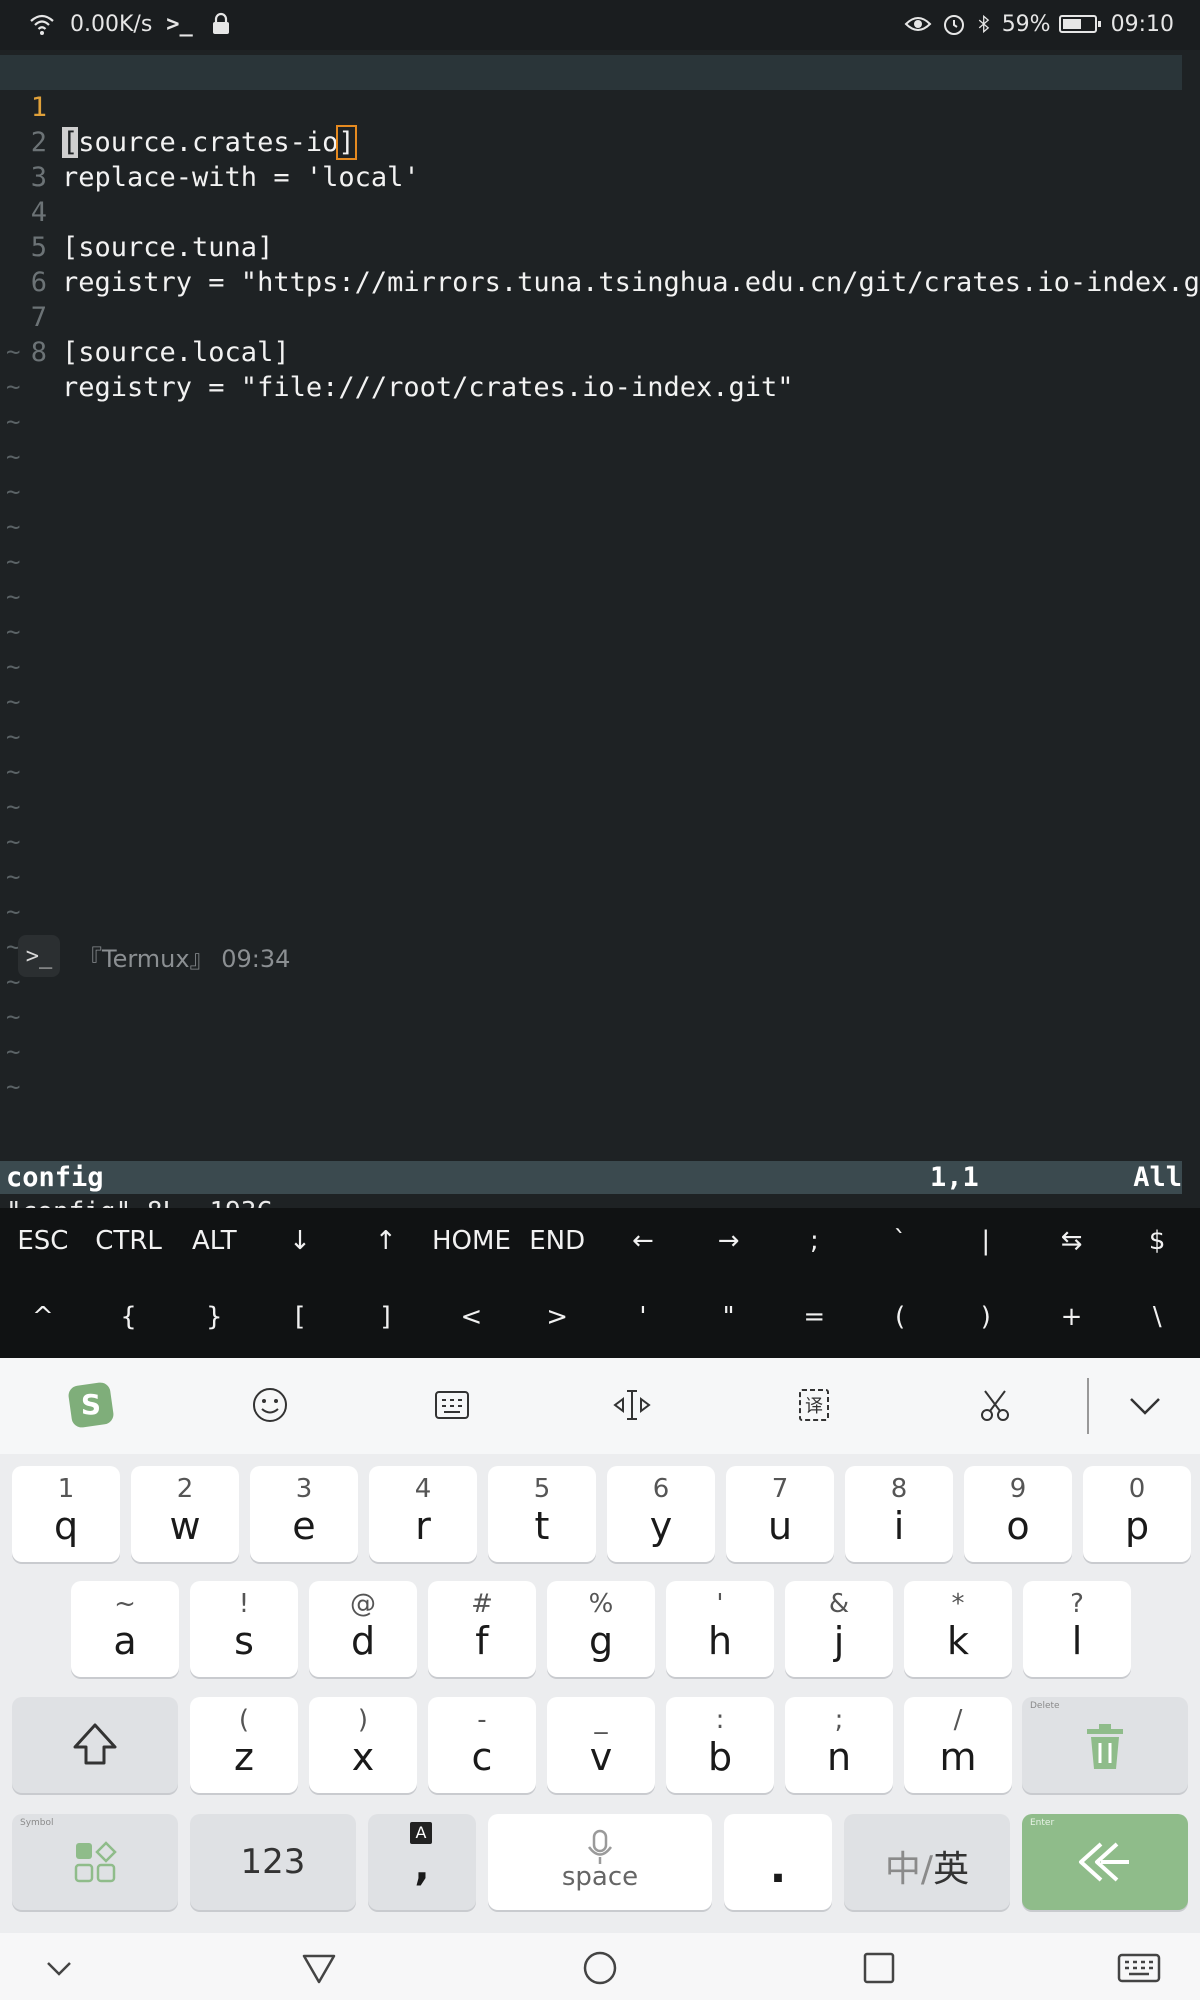 The height and width of the screenshot is (2000, 1200). Describe the element at coordinates (900, 1317) in the screenshot. I see `extra-key: (` at that location.